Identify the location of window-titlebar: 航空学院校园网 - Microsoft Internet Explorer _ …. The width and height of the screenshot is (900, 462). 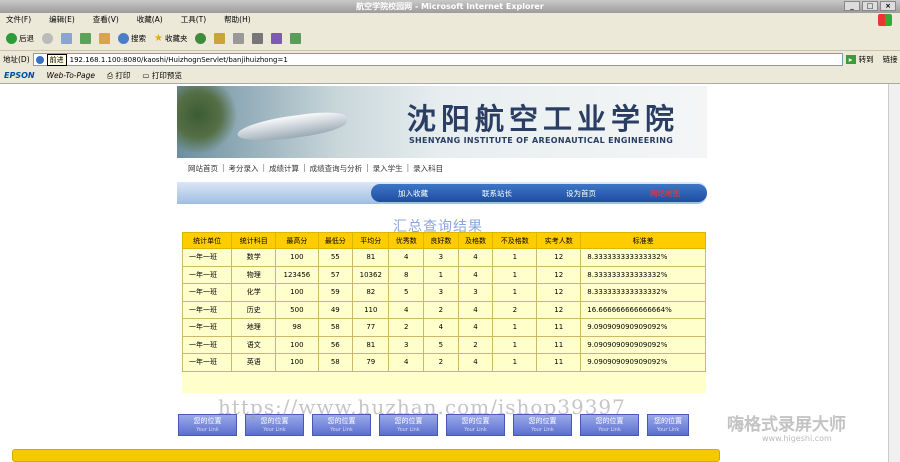
(450, 6).